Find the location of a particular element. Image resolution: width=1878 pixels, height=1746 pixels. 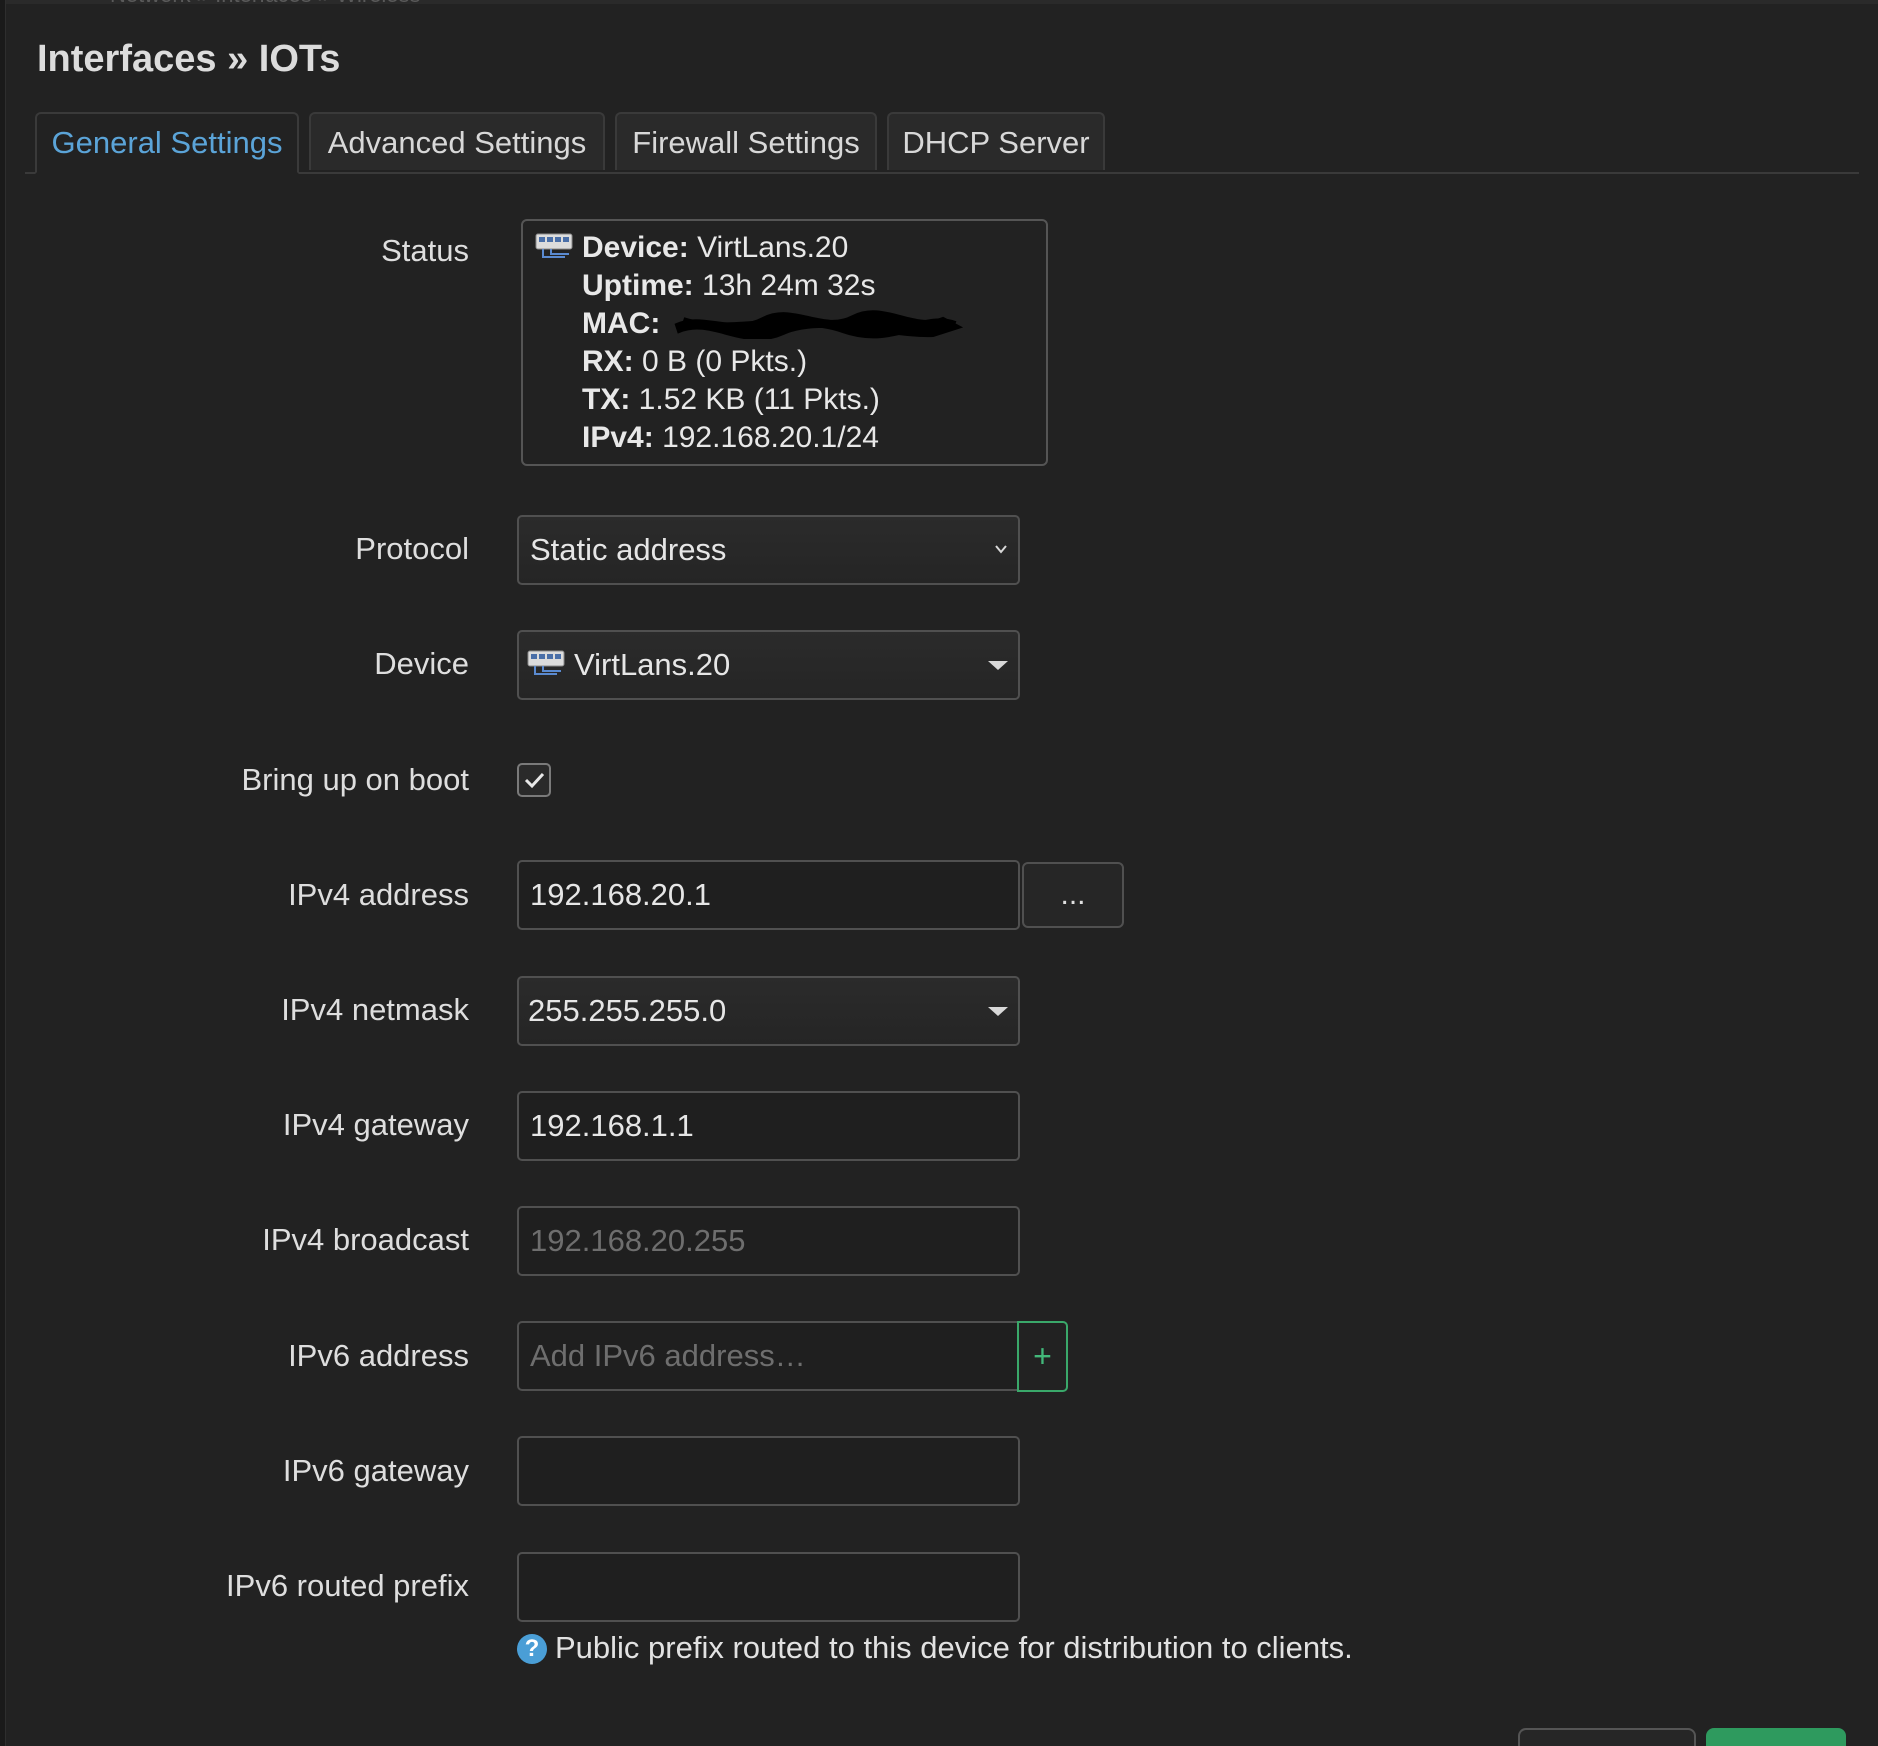

plus-icon: + is located at coordinates (1042, 1356).